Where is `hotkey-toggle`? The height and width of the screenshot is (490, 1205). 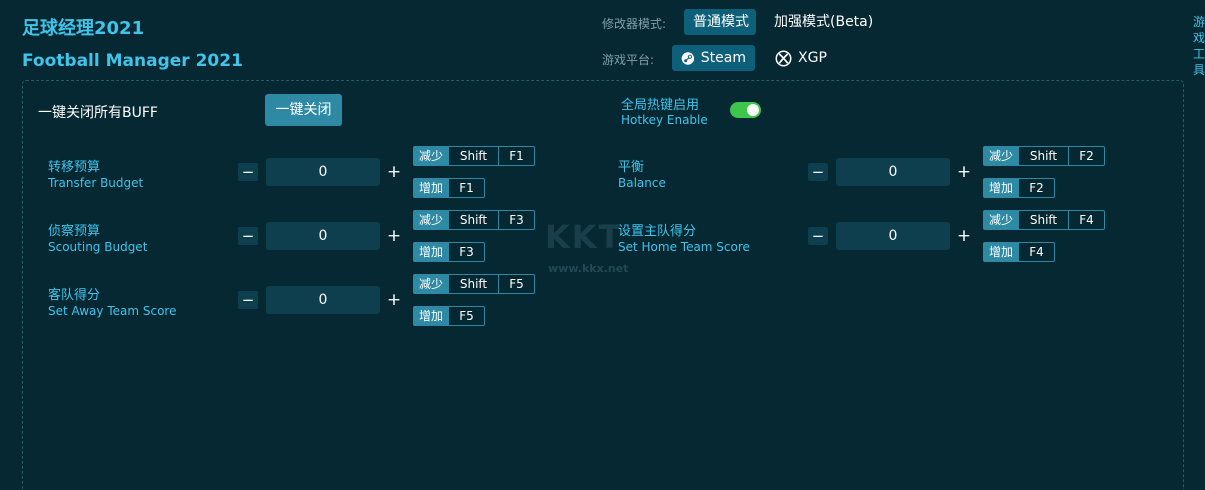
hotkey-toggle is located at coordinates (745, 110).